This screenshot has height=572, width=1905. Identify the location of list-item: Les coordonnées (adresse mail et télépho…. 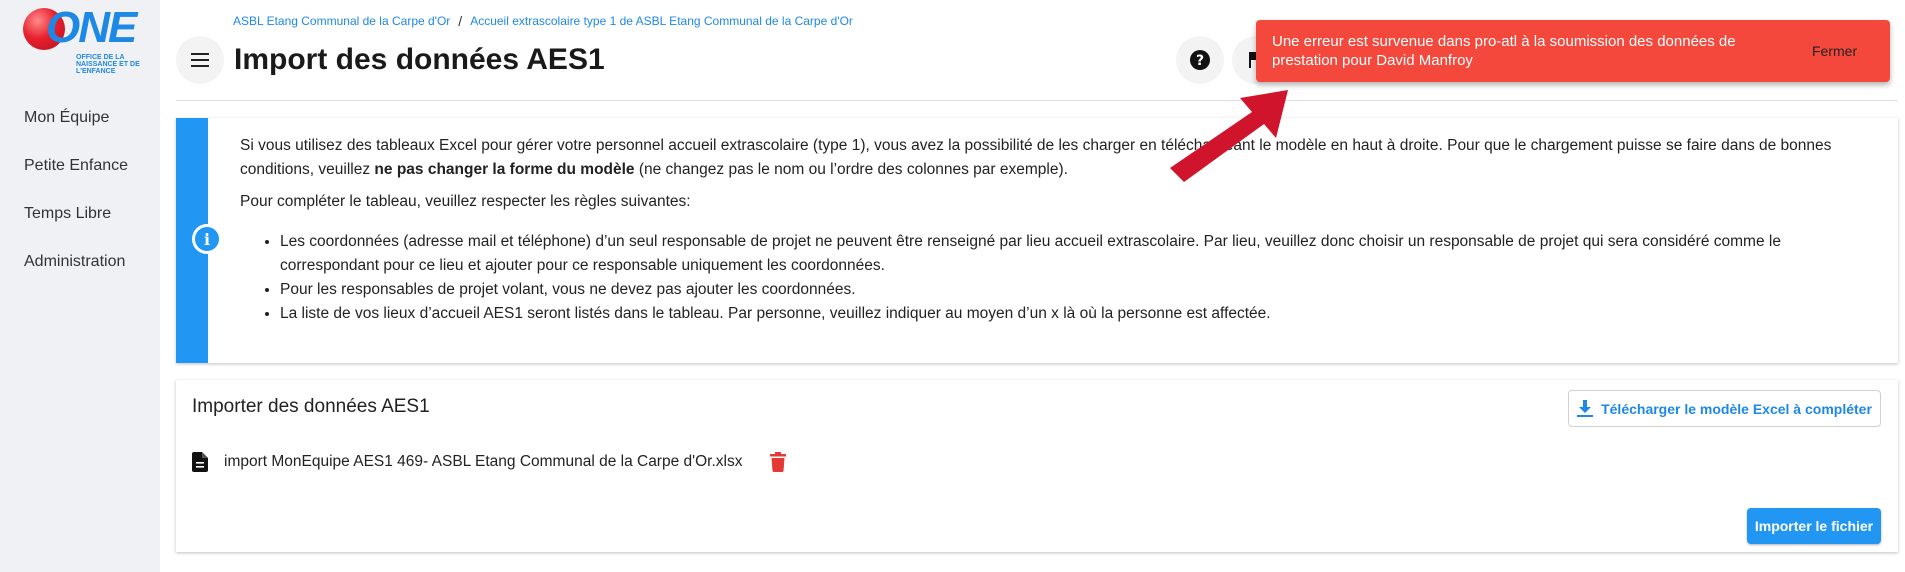
(1080, 254).